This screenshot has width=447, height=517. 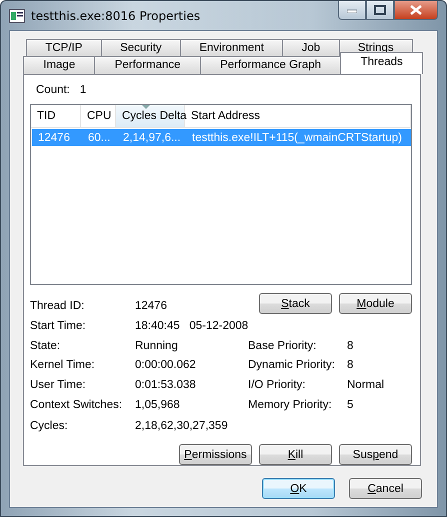 What do you see at coordinates (63, 365) in the screenshot?
I see `field-label: Kernel Time:` at bounding box center [63, 365].